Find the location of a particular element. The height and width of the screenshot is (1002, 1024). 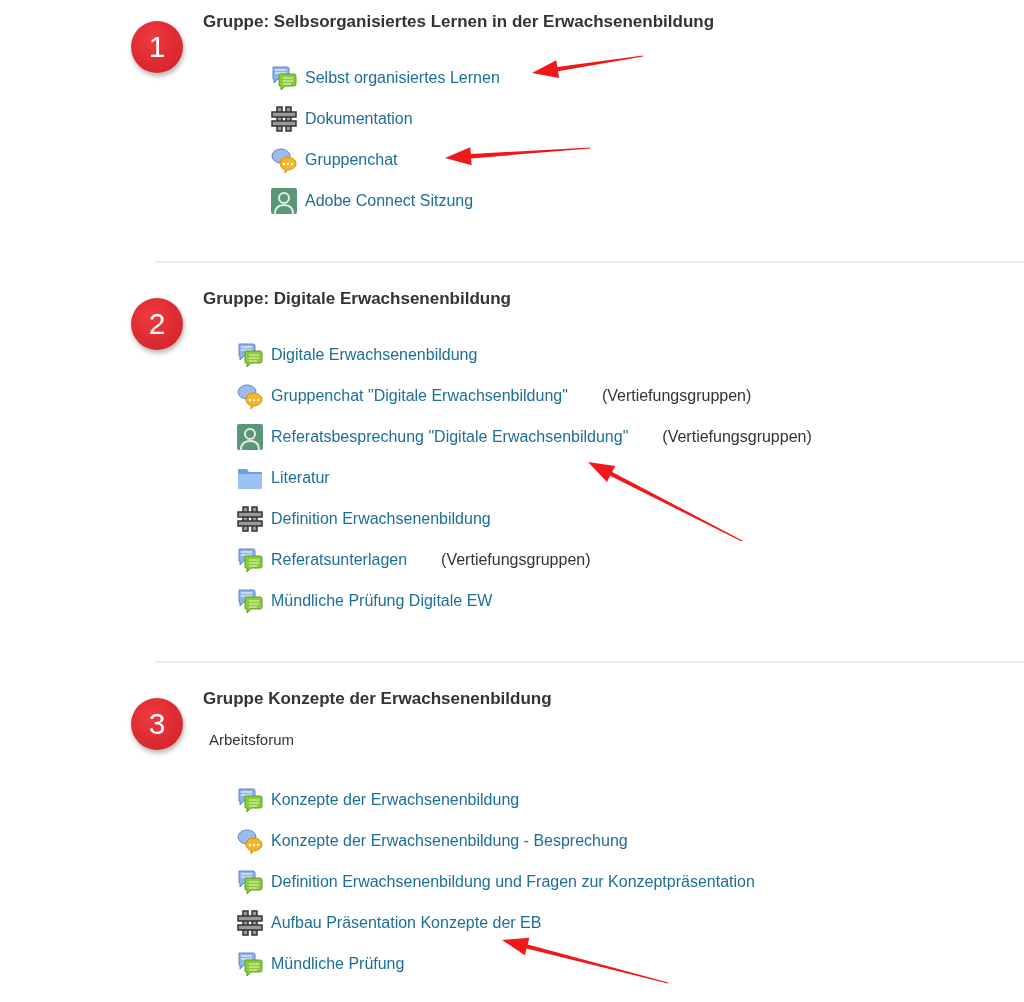

activity-link: Gruppenchat is located at coordinates (351, 159).